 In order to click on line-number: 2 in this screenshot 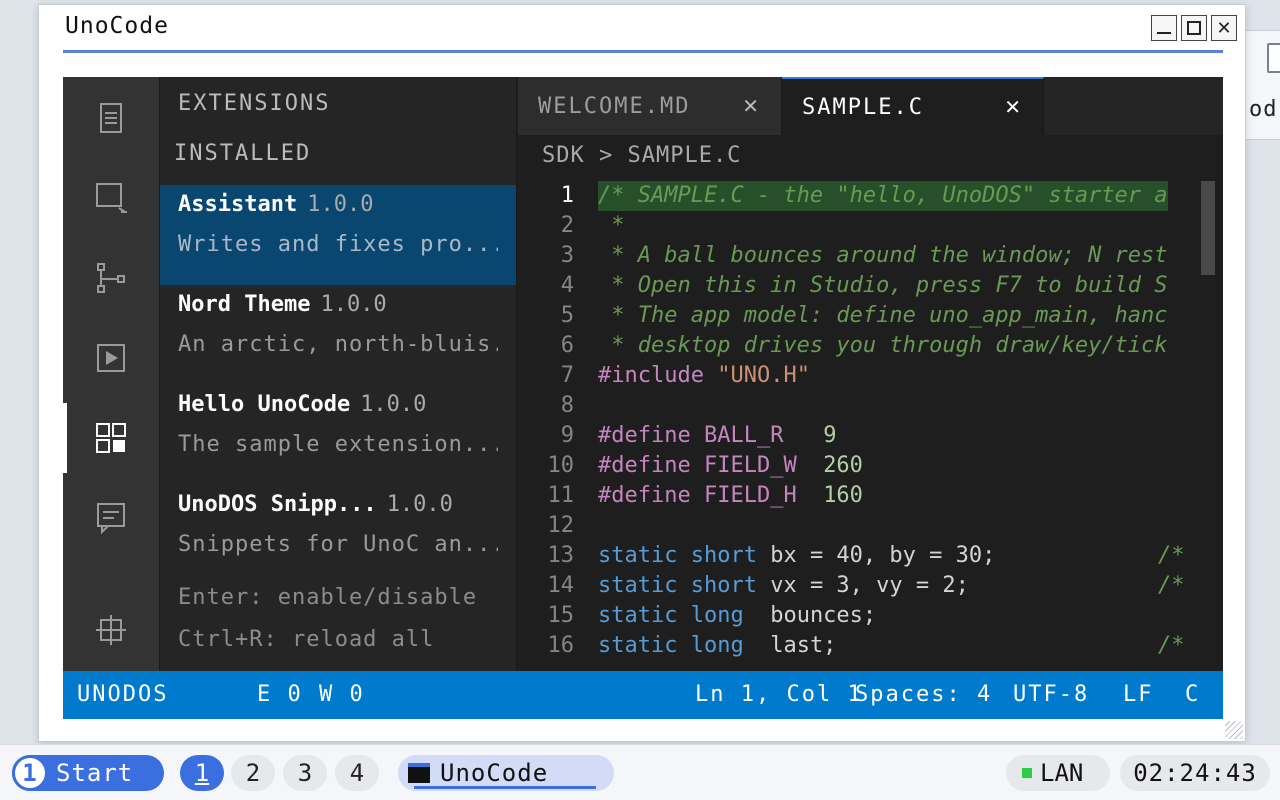, I will do `click(567, 225)`.